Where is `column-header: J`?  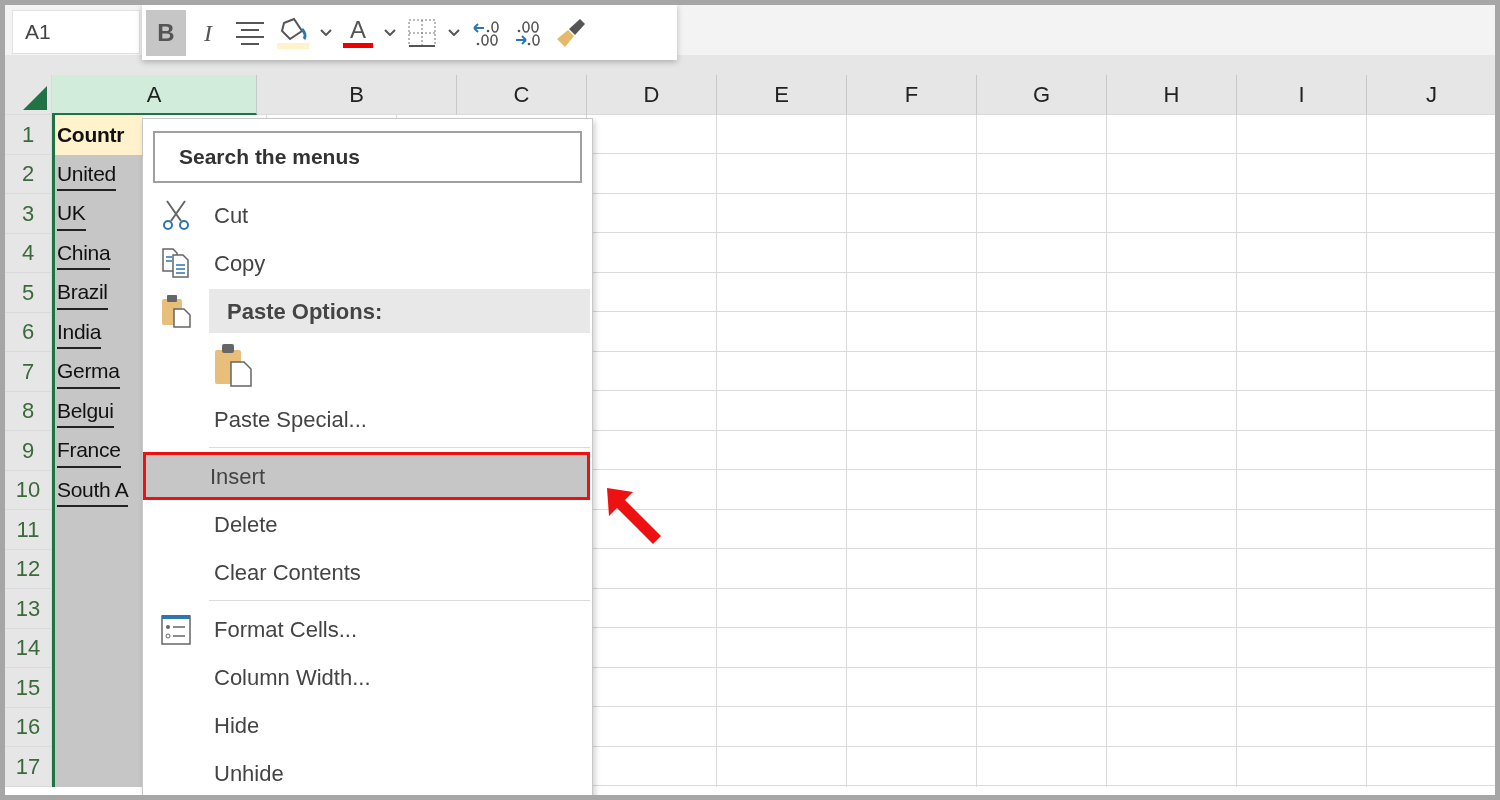 column-header: J is located at coordinates (1431, 95).